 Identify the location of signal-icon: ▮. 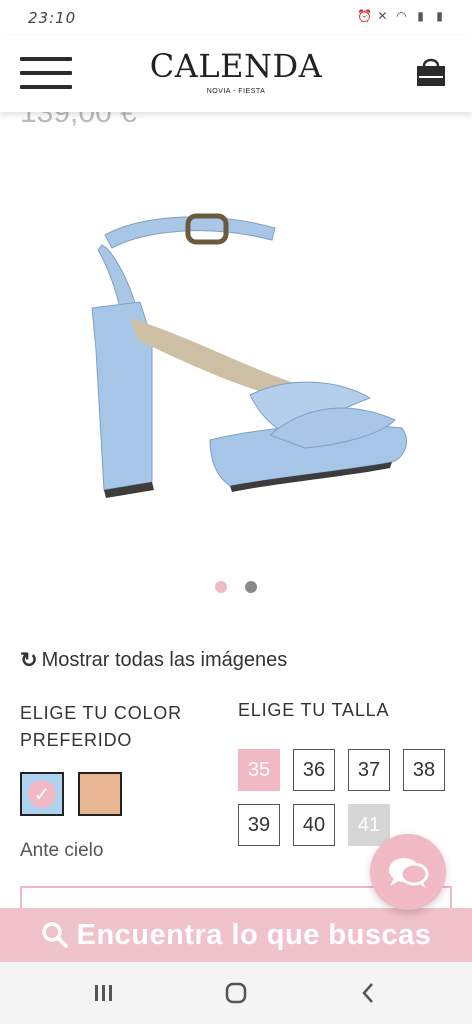
(420, 16).